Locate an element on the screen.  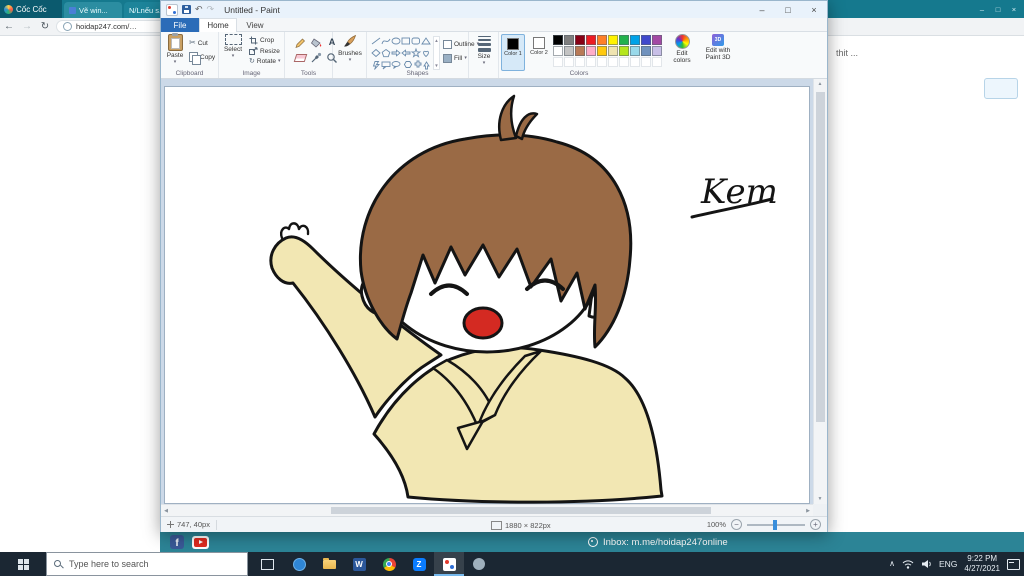
scroll-left-icon: ◀ is located at coordinates (166, 511).